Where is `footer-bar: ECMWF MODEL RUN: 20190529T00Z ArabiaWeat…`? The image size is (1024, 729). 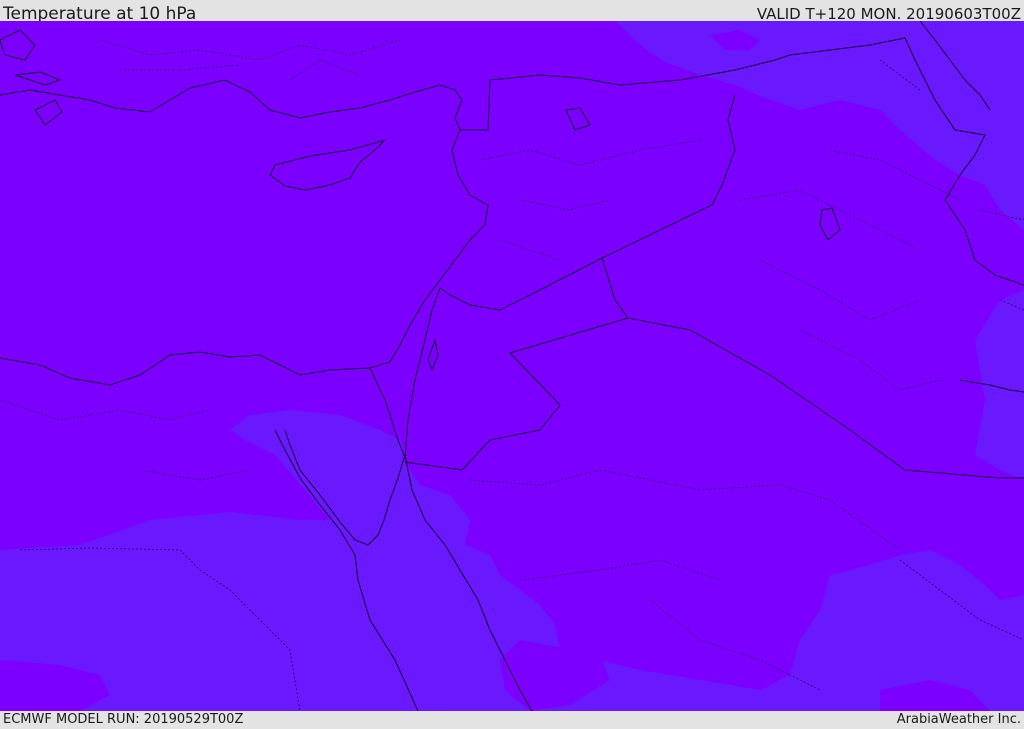 footer-bar: ECMWF MODEL RUN: 20190529T00Z ArabiaWeat… is located at coordinates (512, 720).